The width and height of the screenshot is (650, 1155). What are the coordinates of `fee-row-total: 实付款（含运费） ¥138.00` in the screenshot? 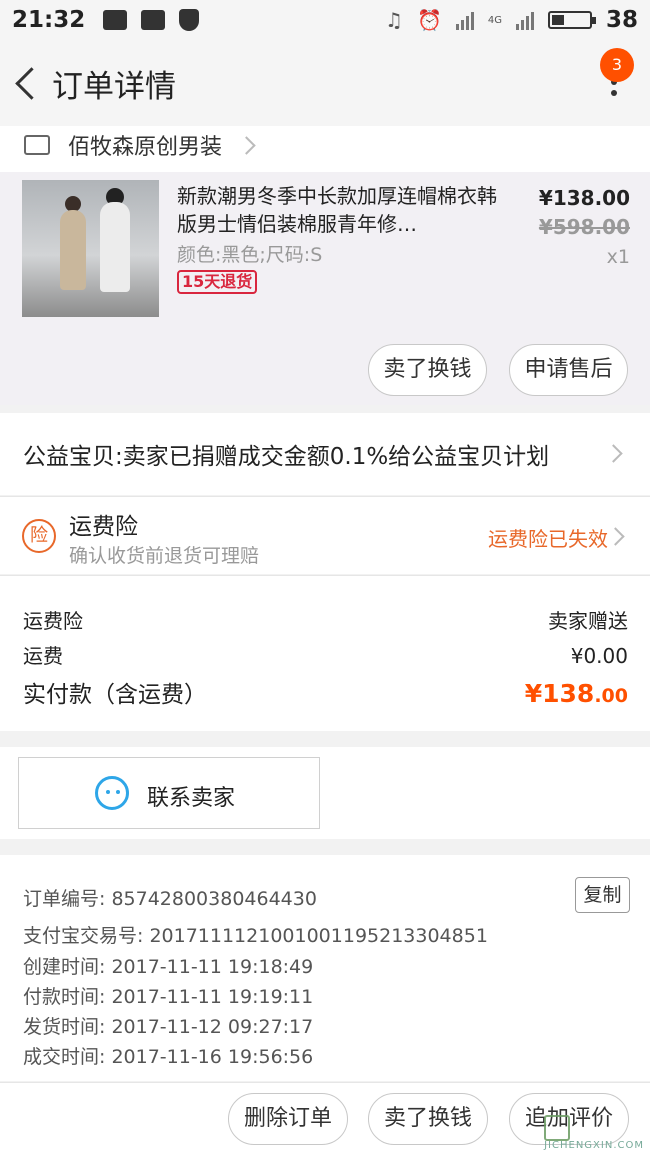 It's located at (325, 692).